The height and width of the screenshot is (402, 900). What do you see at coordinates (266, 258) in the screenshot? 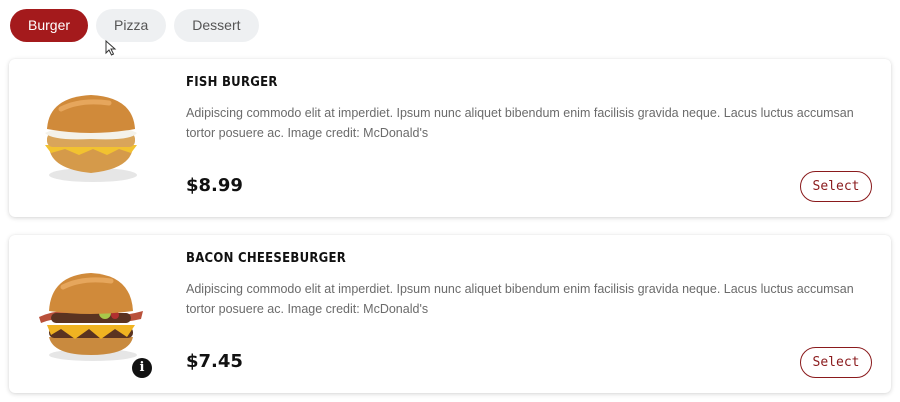
I see `product-name: BACON CHEESEBURGER` at bounding box center [266, 258].